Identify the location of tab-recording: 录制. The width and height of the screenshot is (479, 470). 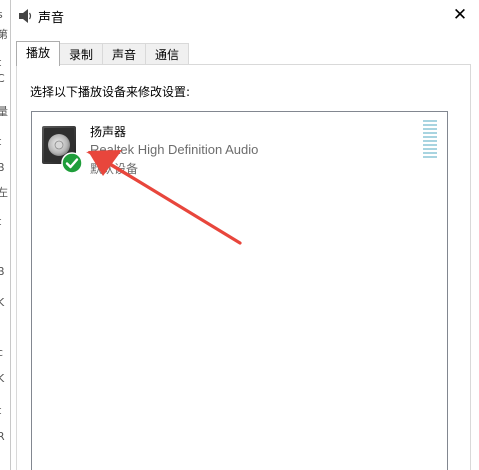
(81, 54).